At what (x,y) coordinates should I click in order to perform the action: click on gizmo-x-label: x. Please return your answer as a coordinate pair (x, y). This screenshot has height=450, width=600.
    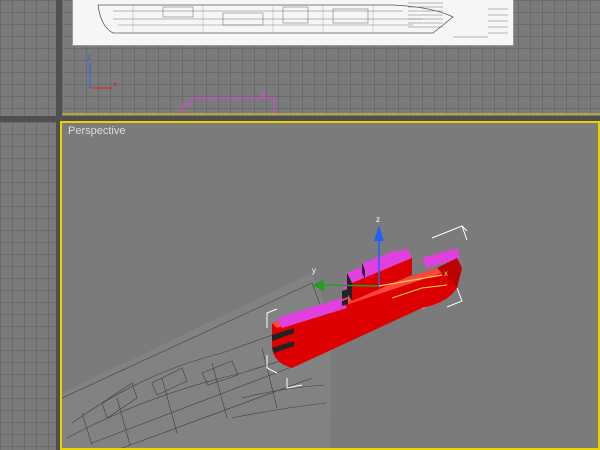
    Looking at the image, I should click on (446, 273).